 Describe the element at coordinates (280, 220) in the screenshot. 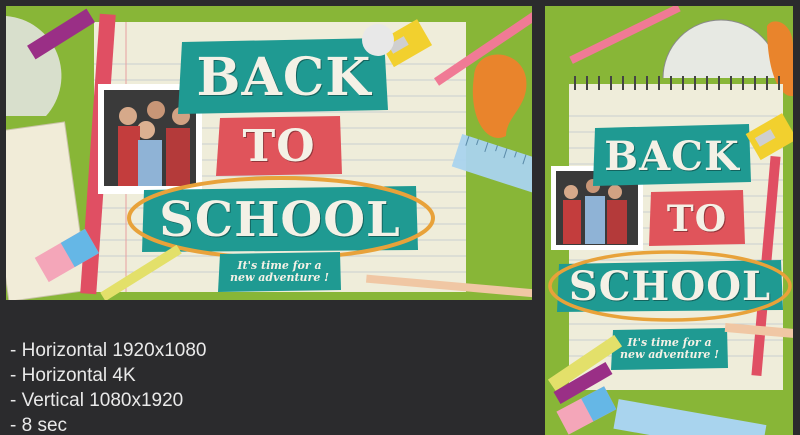

I see `school-title: SCHOOL` at that location.